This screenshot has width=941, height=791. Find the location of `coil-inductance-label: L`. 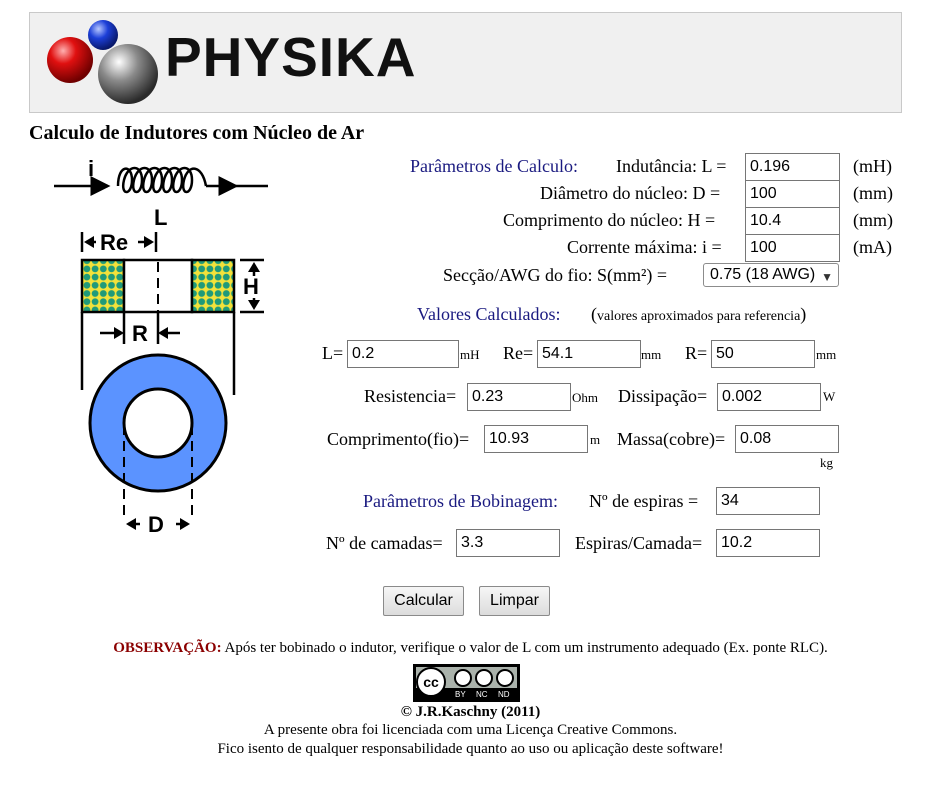

coil-inductance-label: L is located at coordinates (160, 217).